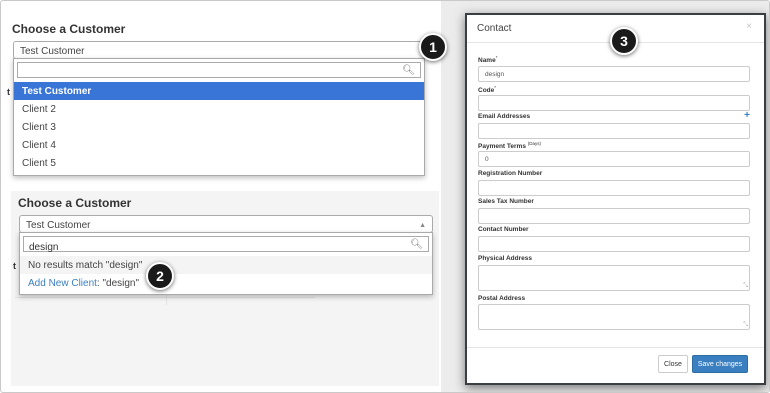  Describe the element at coordinates (219, 91) in the screenshot. I see `list-item: Test Customer` at that location.